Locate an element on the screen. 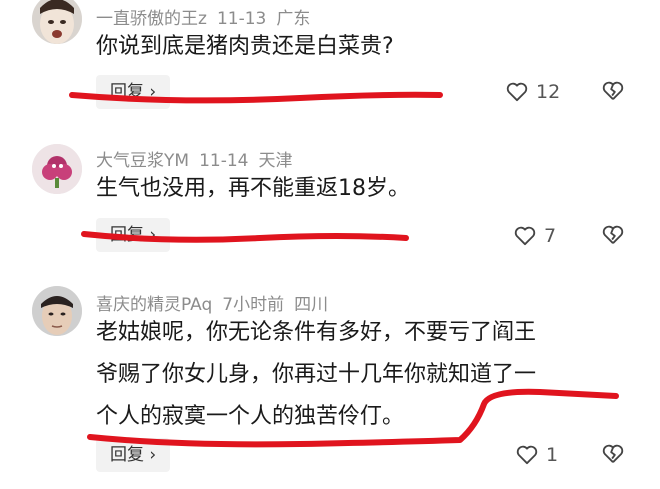  like-button: 1 is located at coordinates (537, 455).